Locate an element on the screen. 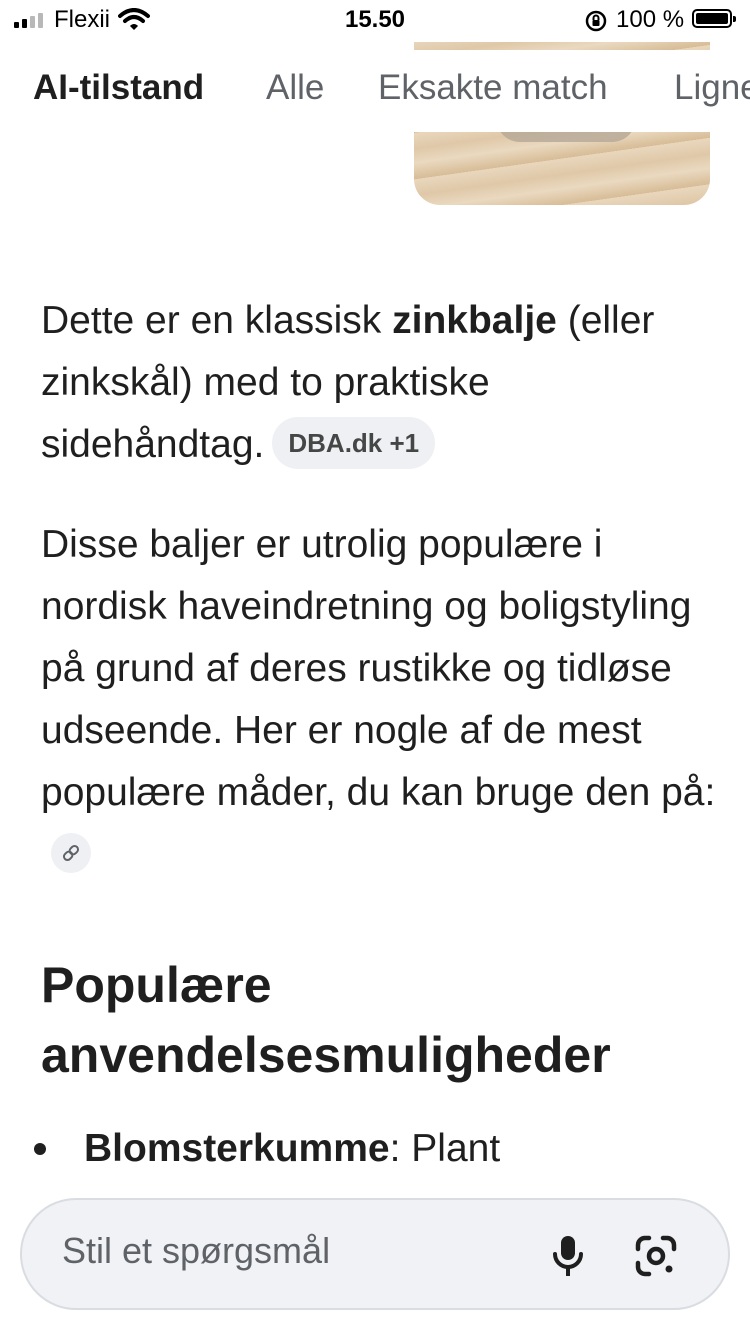 The height and width of the screenshot is (1334, 750). tab-all: Alle is located at coordinates (295, 88).